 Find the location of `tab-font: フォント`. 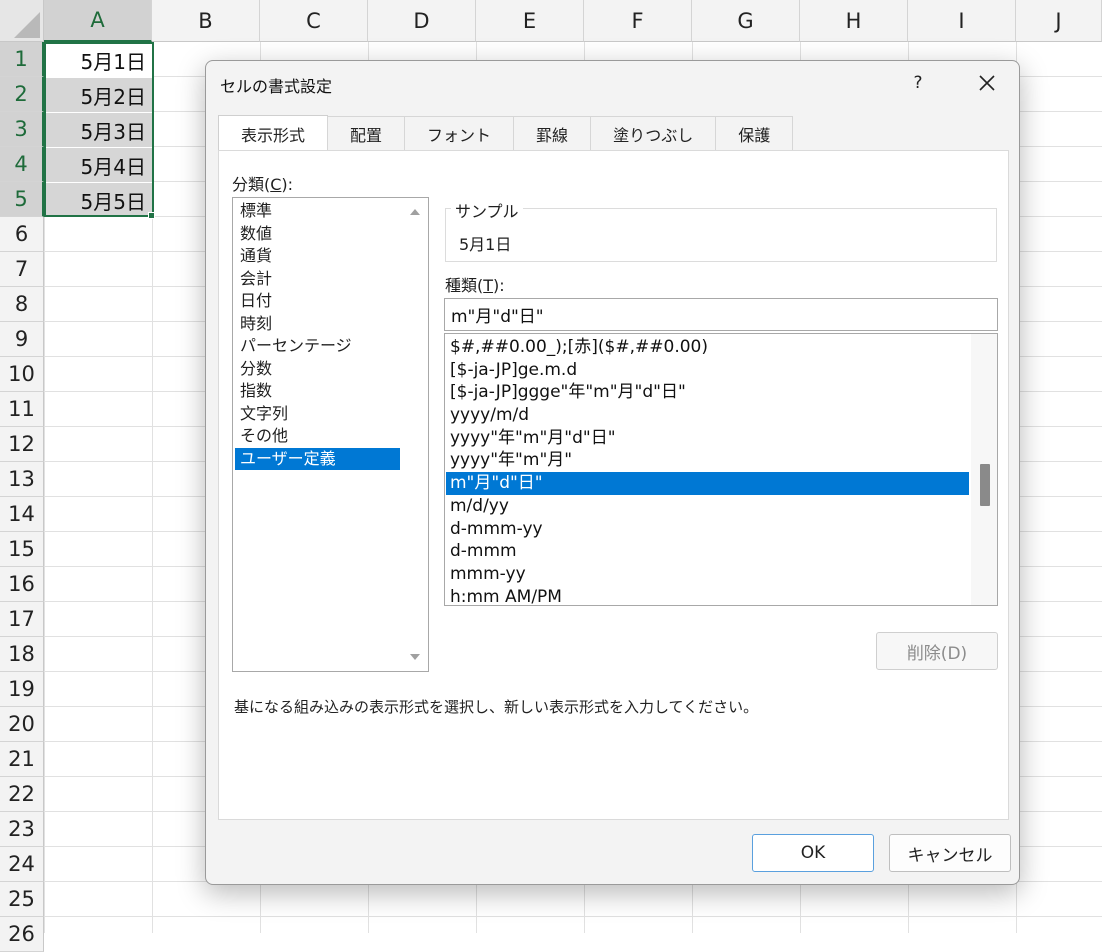

tab-font: フォント is located at coordinates (459, 133).